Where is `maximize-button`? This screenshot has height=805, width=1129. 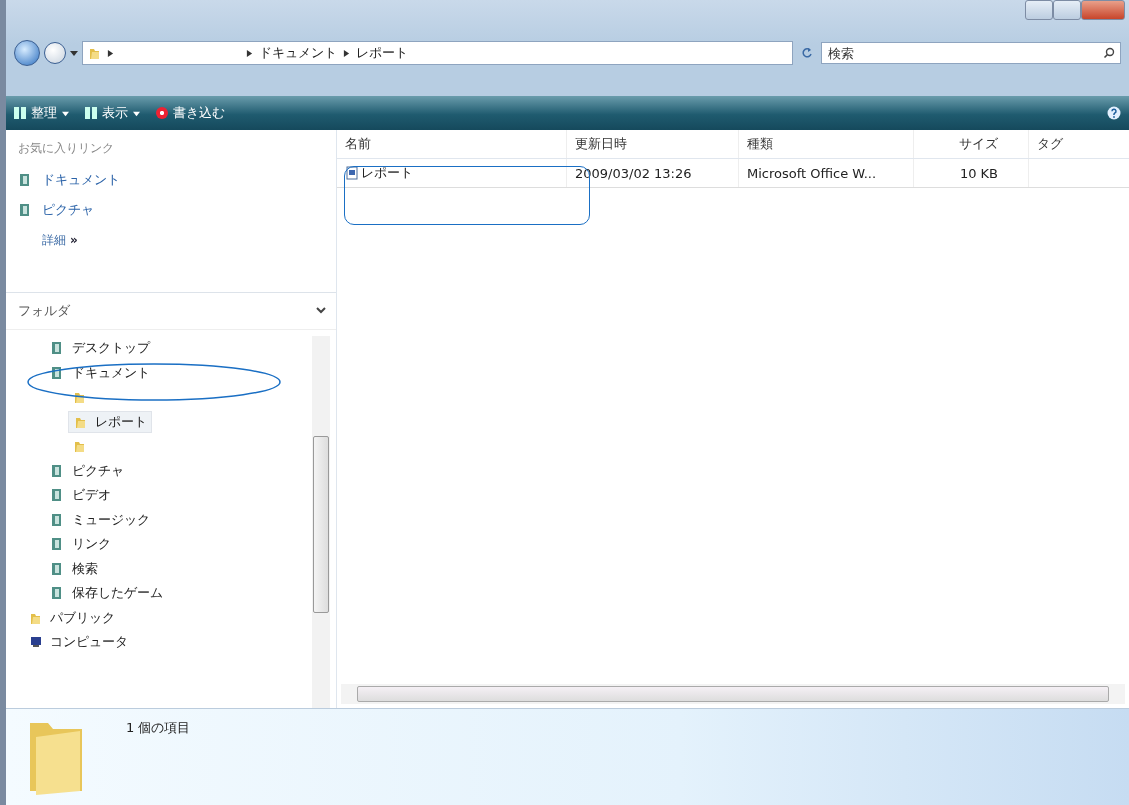 maximize-button is located at coordinates (1067, 10).